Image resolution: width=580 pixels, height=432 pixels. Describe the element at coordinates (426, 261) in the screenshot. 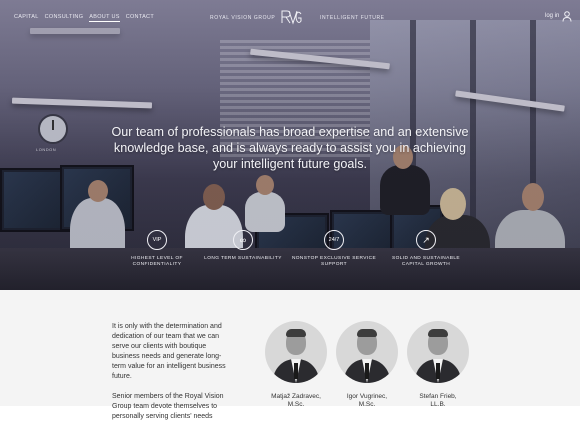

I see `feature-label: SOLID AND SUSTAINABLE CAPITAL GROWTH` at that location.